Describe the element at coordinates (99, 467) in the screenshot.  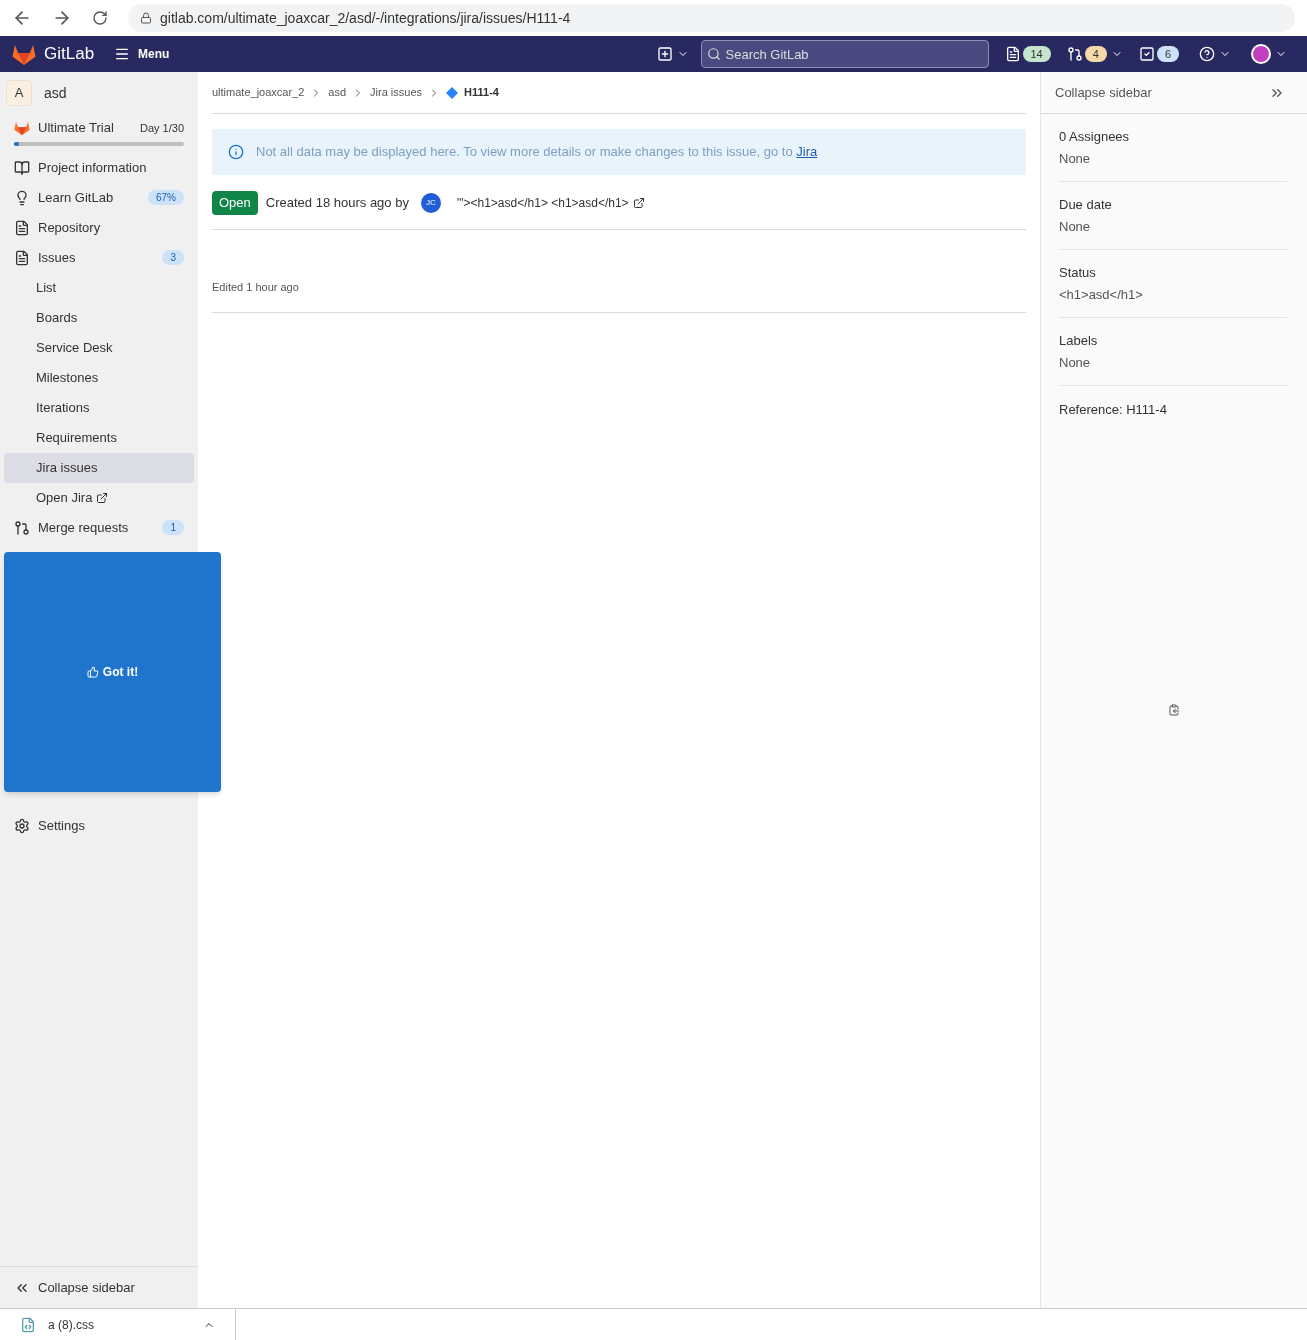
I see `sidebar-subitem: Jira issues` at that location.